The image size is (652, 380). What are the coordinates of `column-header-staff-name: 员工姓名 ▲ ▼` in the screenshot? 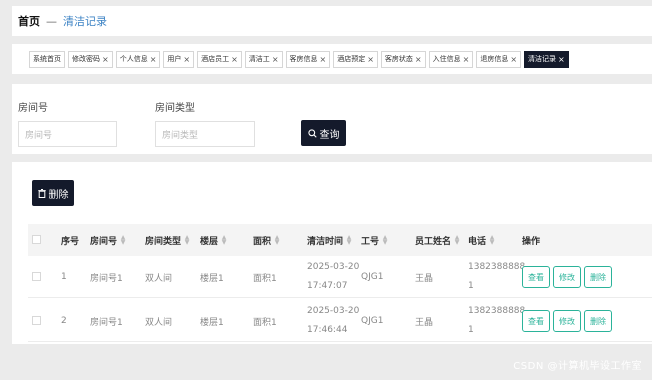 It's located at (437, 240).